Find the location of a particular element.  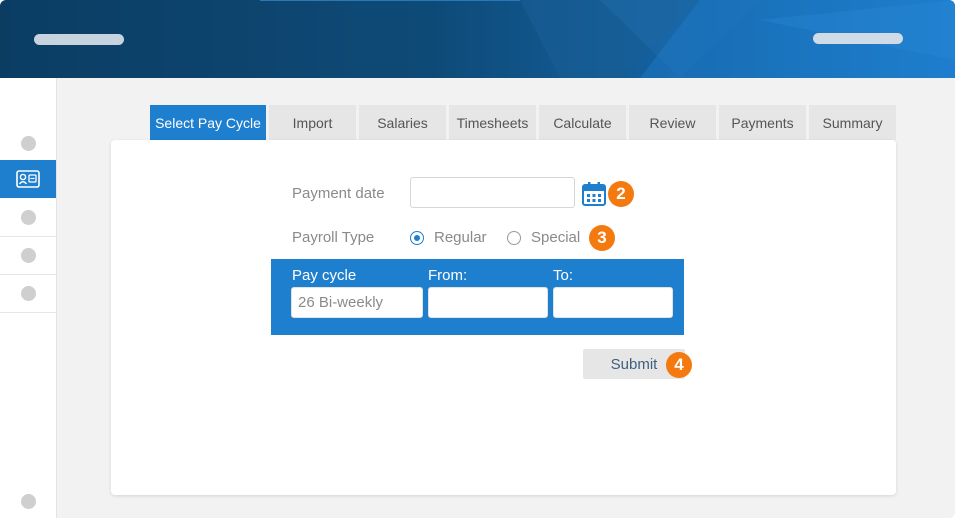

tab-select-pay-cycle: Select Pay Cycle is located at coordinates (208, 122).